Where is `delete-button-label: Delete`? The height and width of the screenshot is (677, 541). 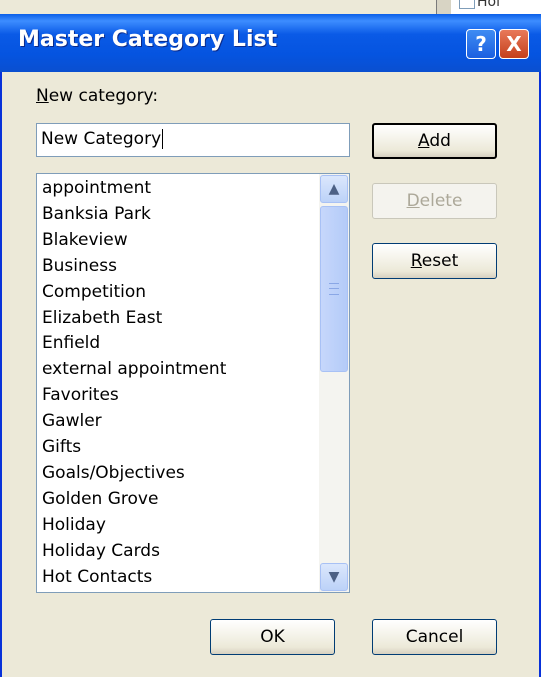
delete-button-label: Delete is located at coordinates (434, 201).